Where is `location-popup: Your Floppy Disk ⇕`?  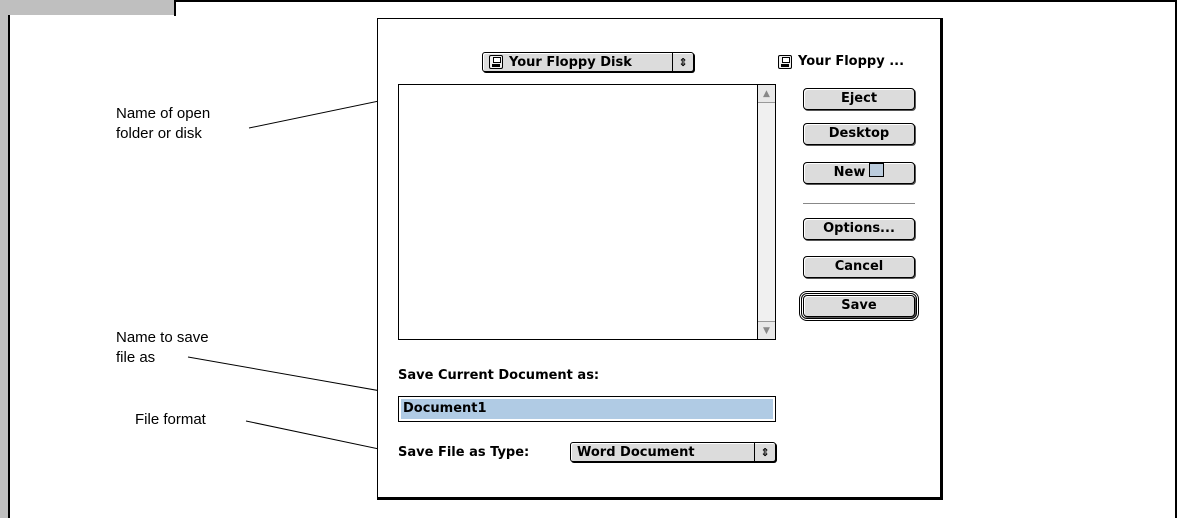 location-popup: Your Floppy Disk ⇕ is located at coordinates (588, 62).